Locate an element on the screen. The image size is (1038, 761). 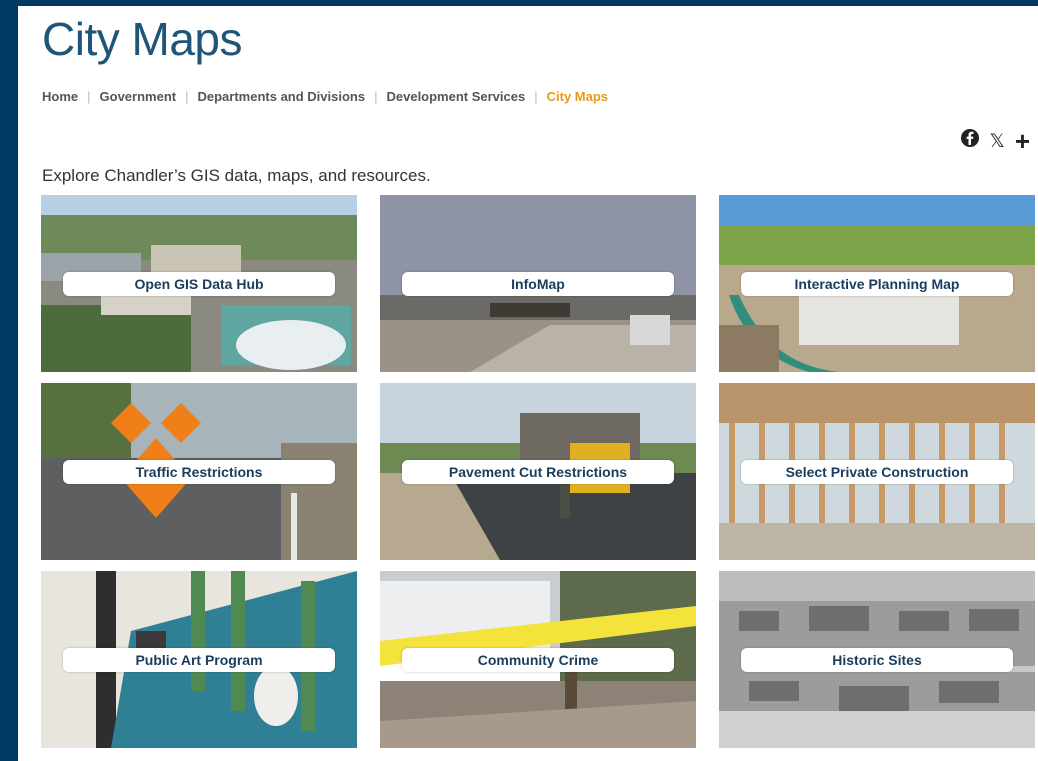
tile-label: InfoMap is located at coordinates (538, 284).